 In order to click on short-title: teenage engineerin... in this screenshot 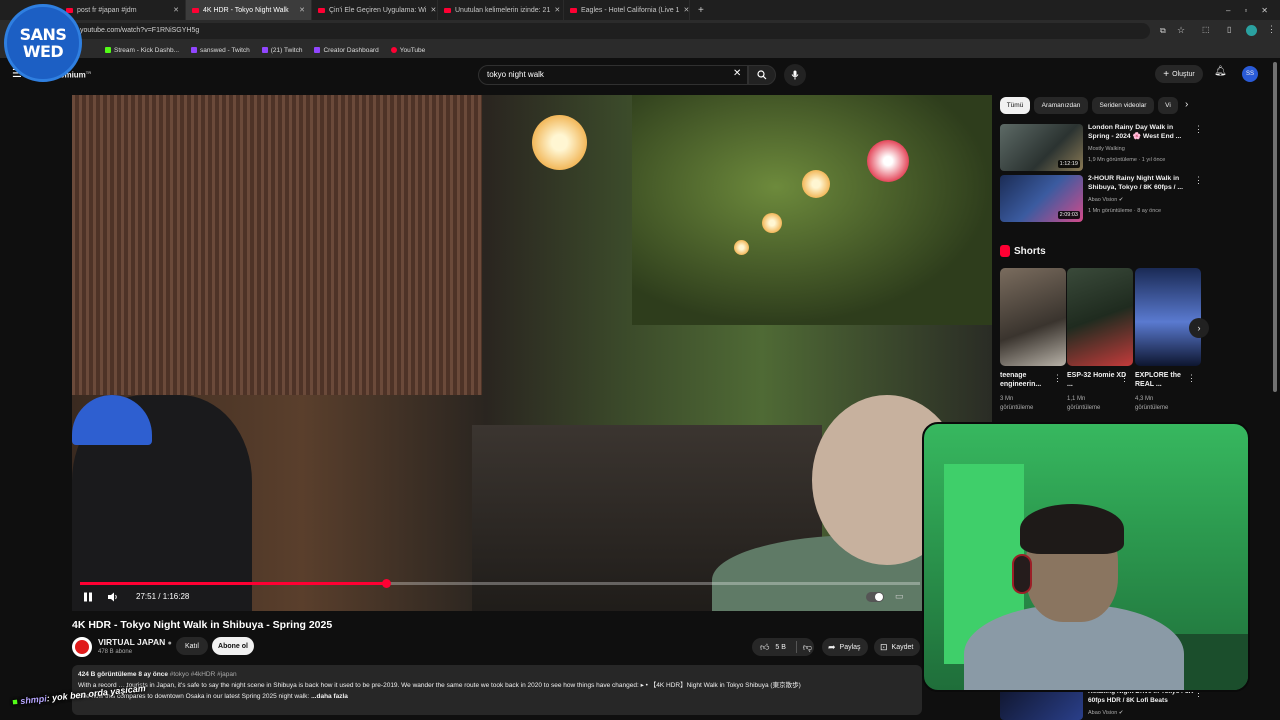, I will do `click(1030, 380)`.